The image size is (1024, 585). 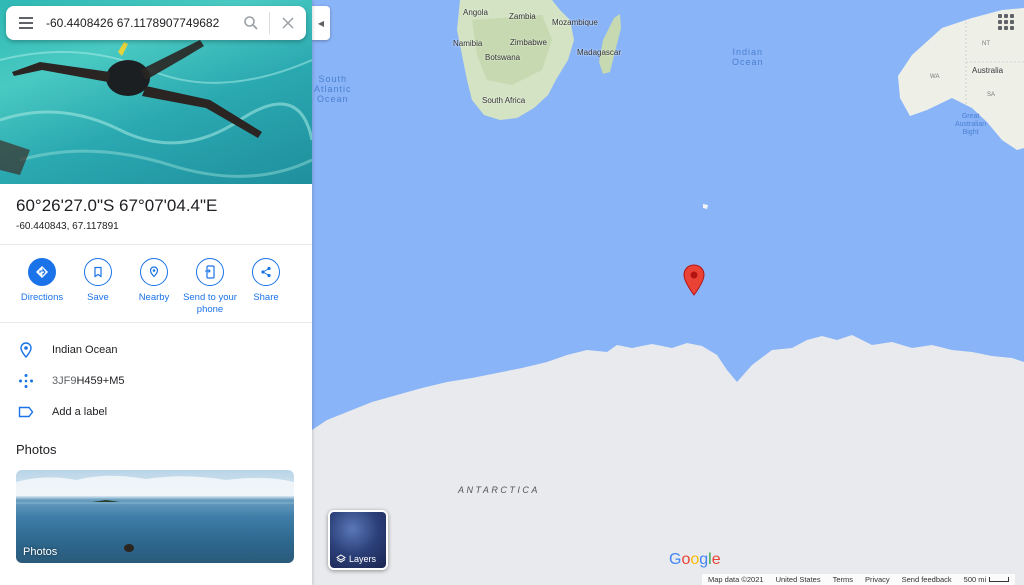 I want to click on send-feedback-link: Send feedback, so click(x=927, y=579).